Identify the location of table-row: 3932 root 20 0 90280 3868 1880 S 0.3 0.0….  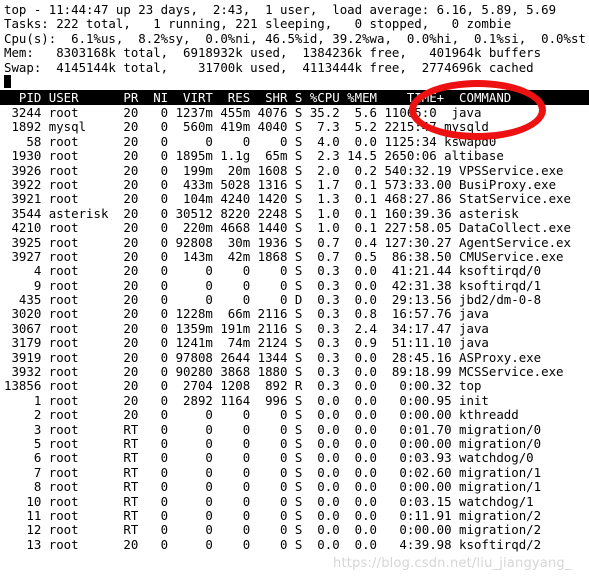
(296, 372).